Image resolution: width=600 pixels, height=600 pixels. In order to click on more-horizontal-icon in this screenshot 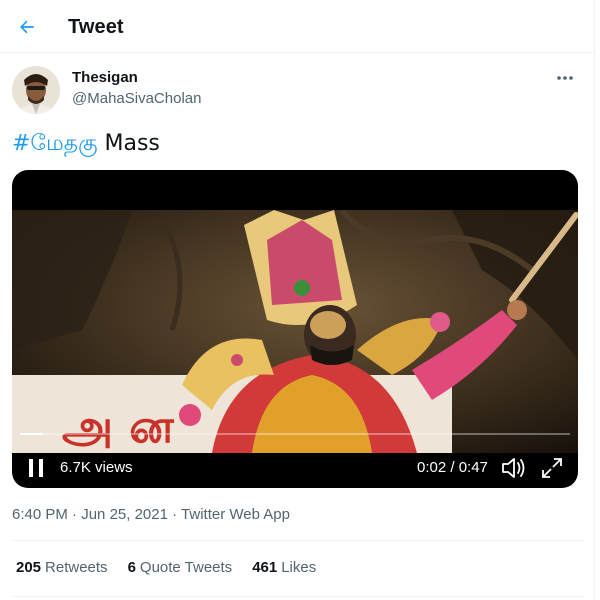, I will do `click(565, 78)`.